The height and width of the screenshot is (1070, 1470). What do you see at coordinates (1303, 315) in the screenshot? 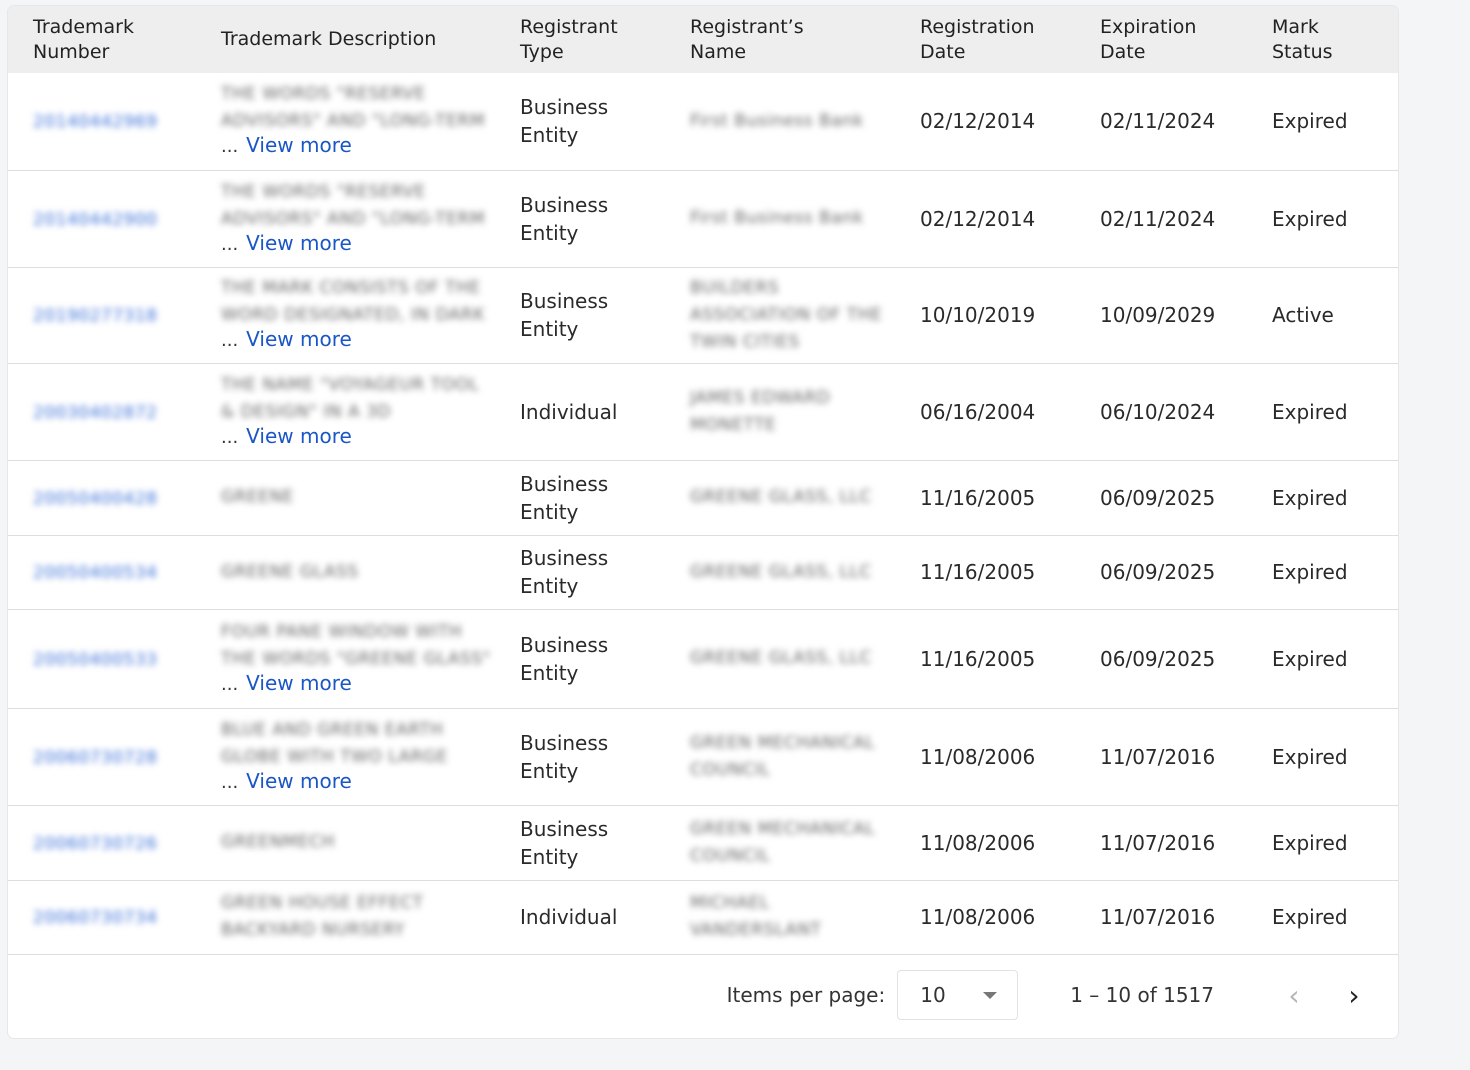
I see `mark-status: Active` at bounding box center [1303, 315].